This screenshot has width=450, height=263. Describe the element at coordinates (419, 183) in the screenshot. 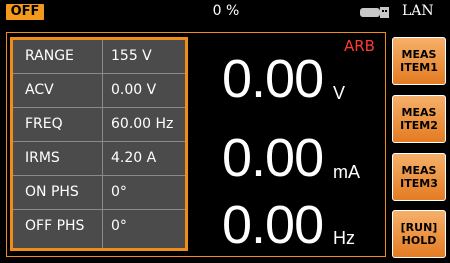

I see `softkey-line2: ITEM3` at that location.